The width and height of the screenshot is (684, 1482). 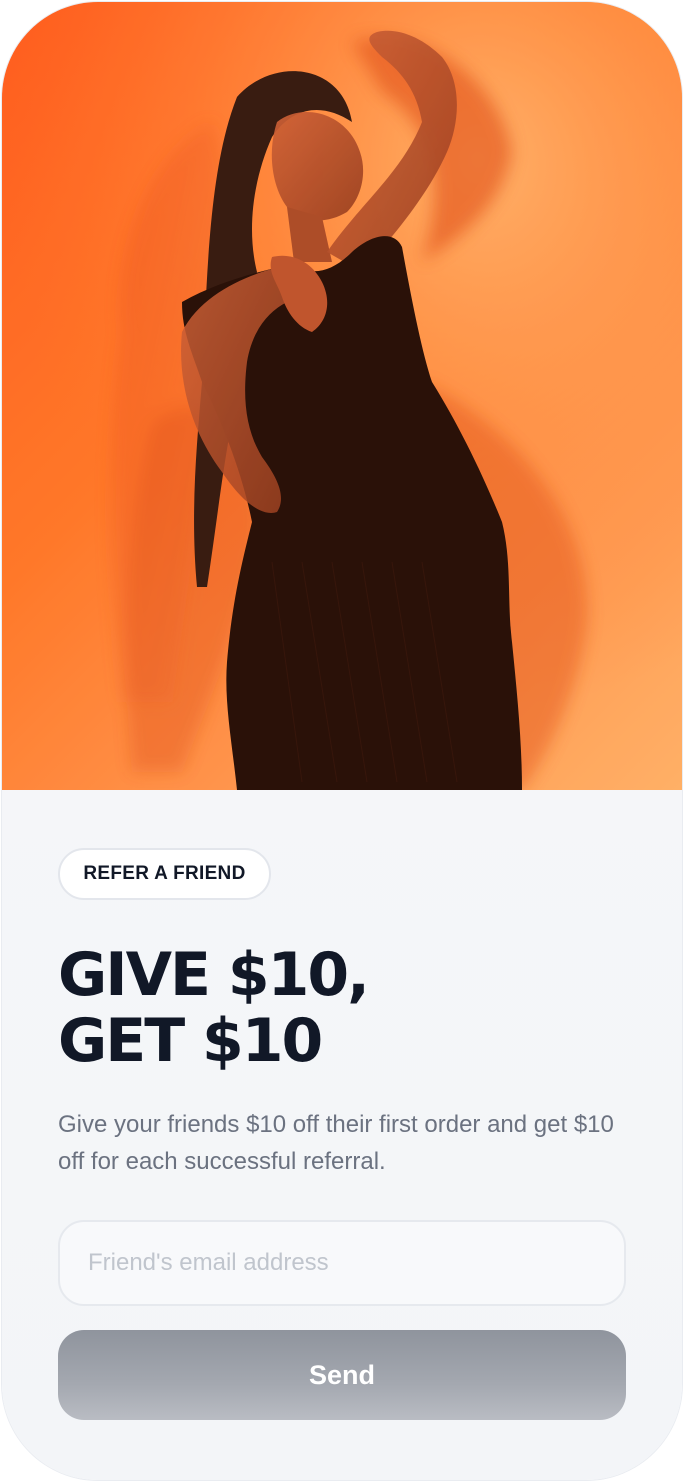 I want to click on headline-line-2: GET $10, so click(x=190, y=1041).